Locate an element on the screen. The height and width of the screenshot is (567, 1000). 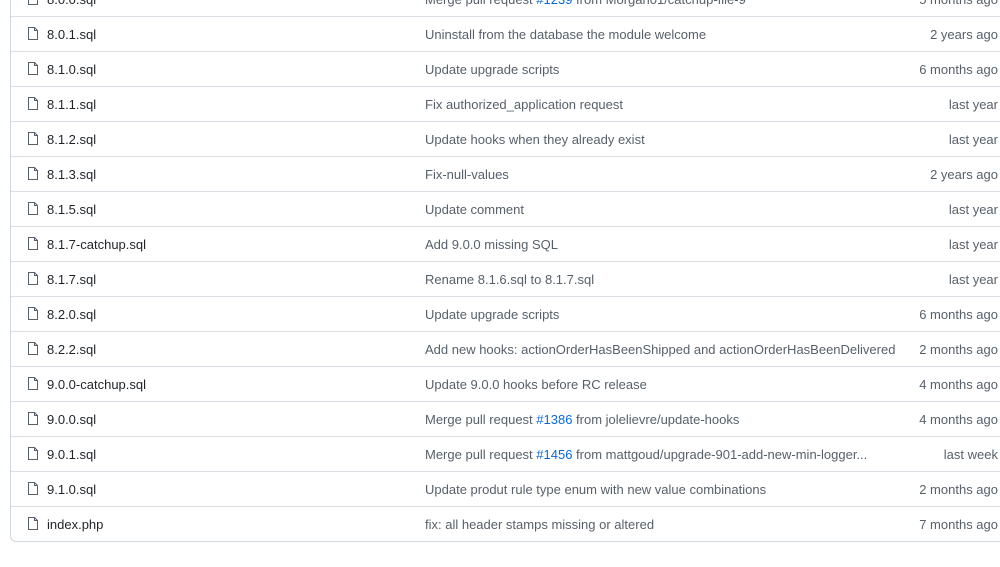
file-name-link: 8.1.7-catchup.sql is located at coordinates (96, 244).